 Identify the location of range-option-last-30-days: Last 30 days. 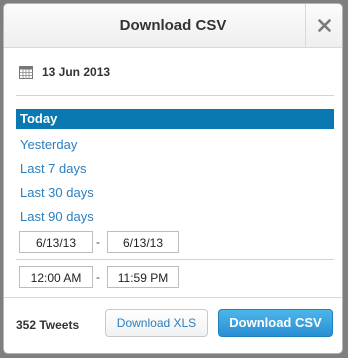
(175, 193).